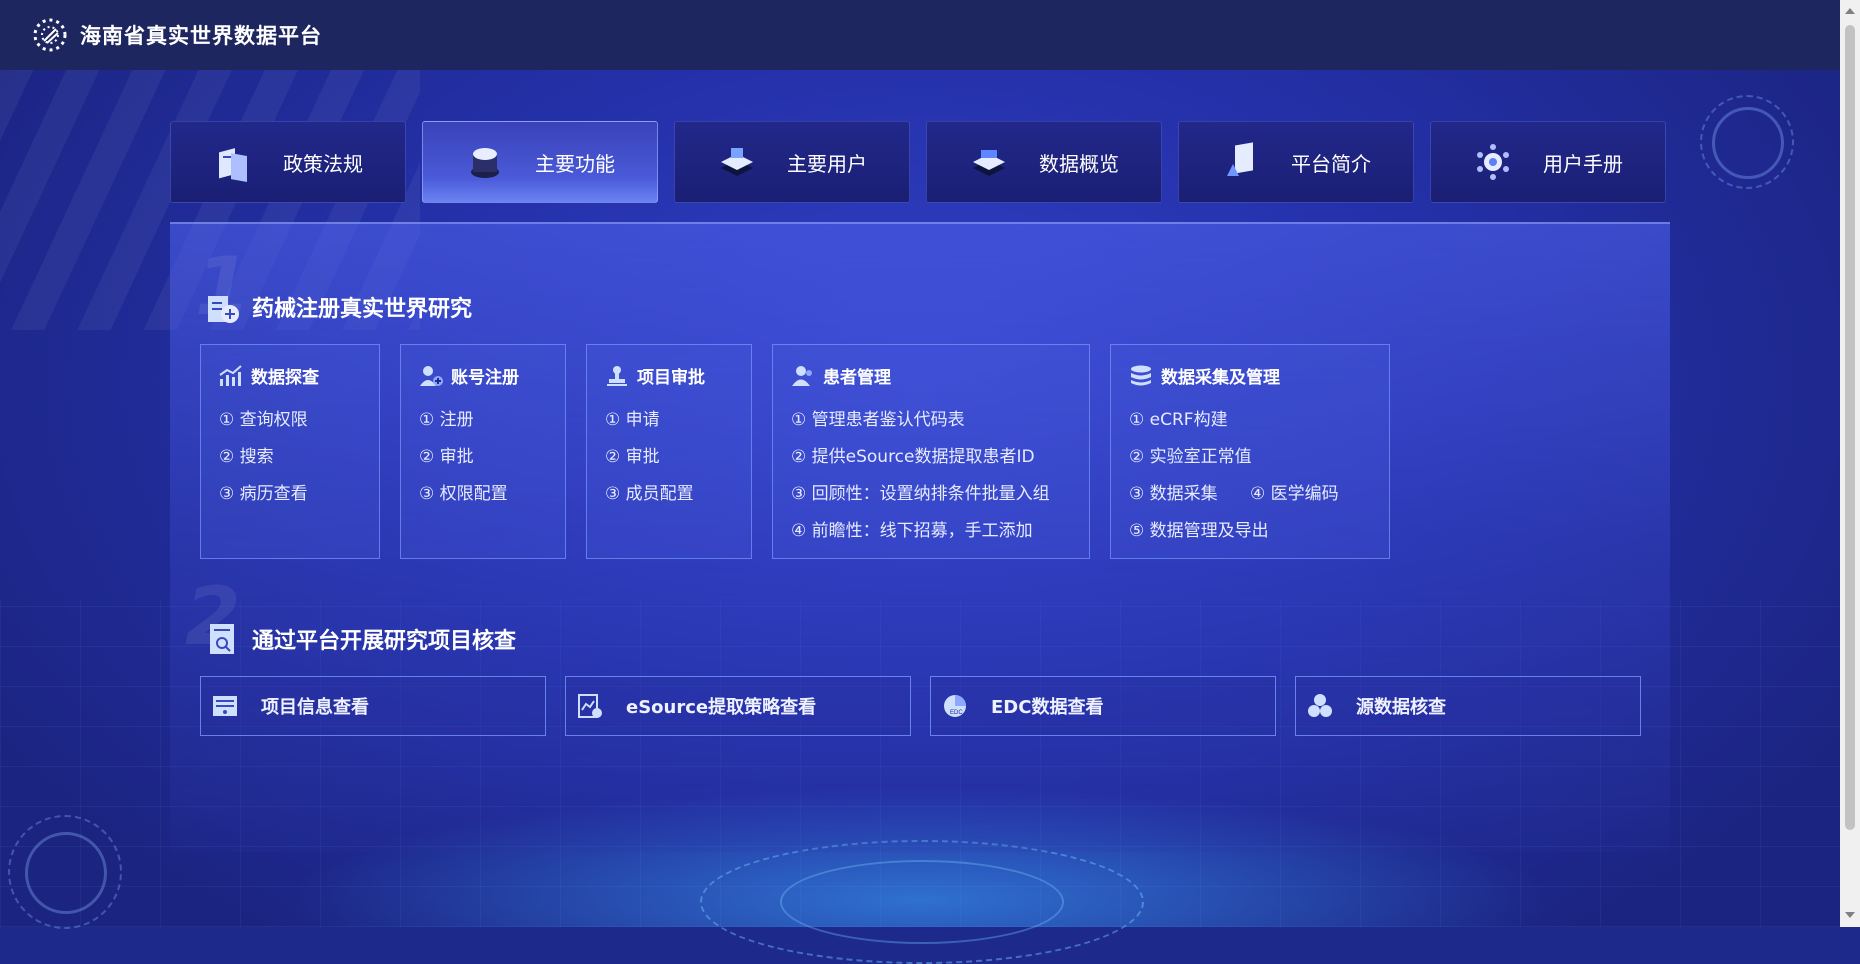 This screenshot has height=964, width=1860. I want to click on function-icon, so click(485, 162).